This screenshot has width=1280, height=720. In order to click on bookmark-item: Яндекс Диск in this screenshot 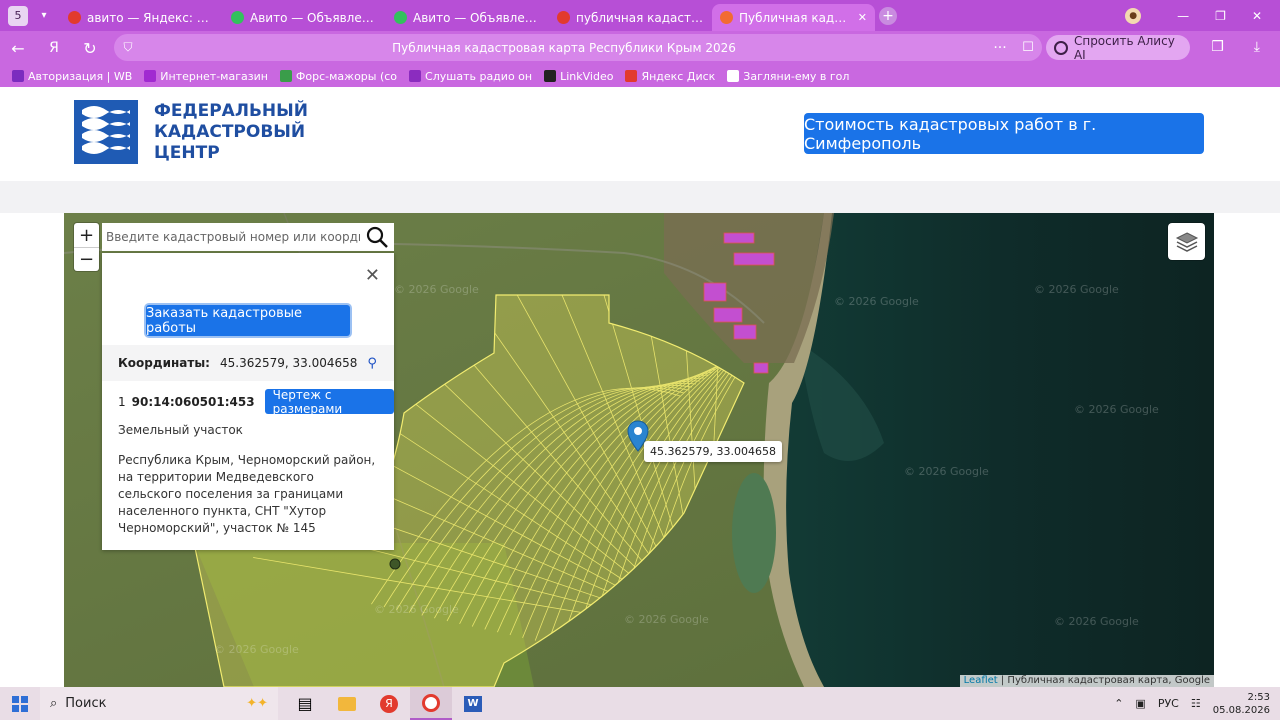, I will do `click(670, 76)`.